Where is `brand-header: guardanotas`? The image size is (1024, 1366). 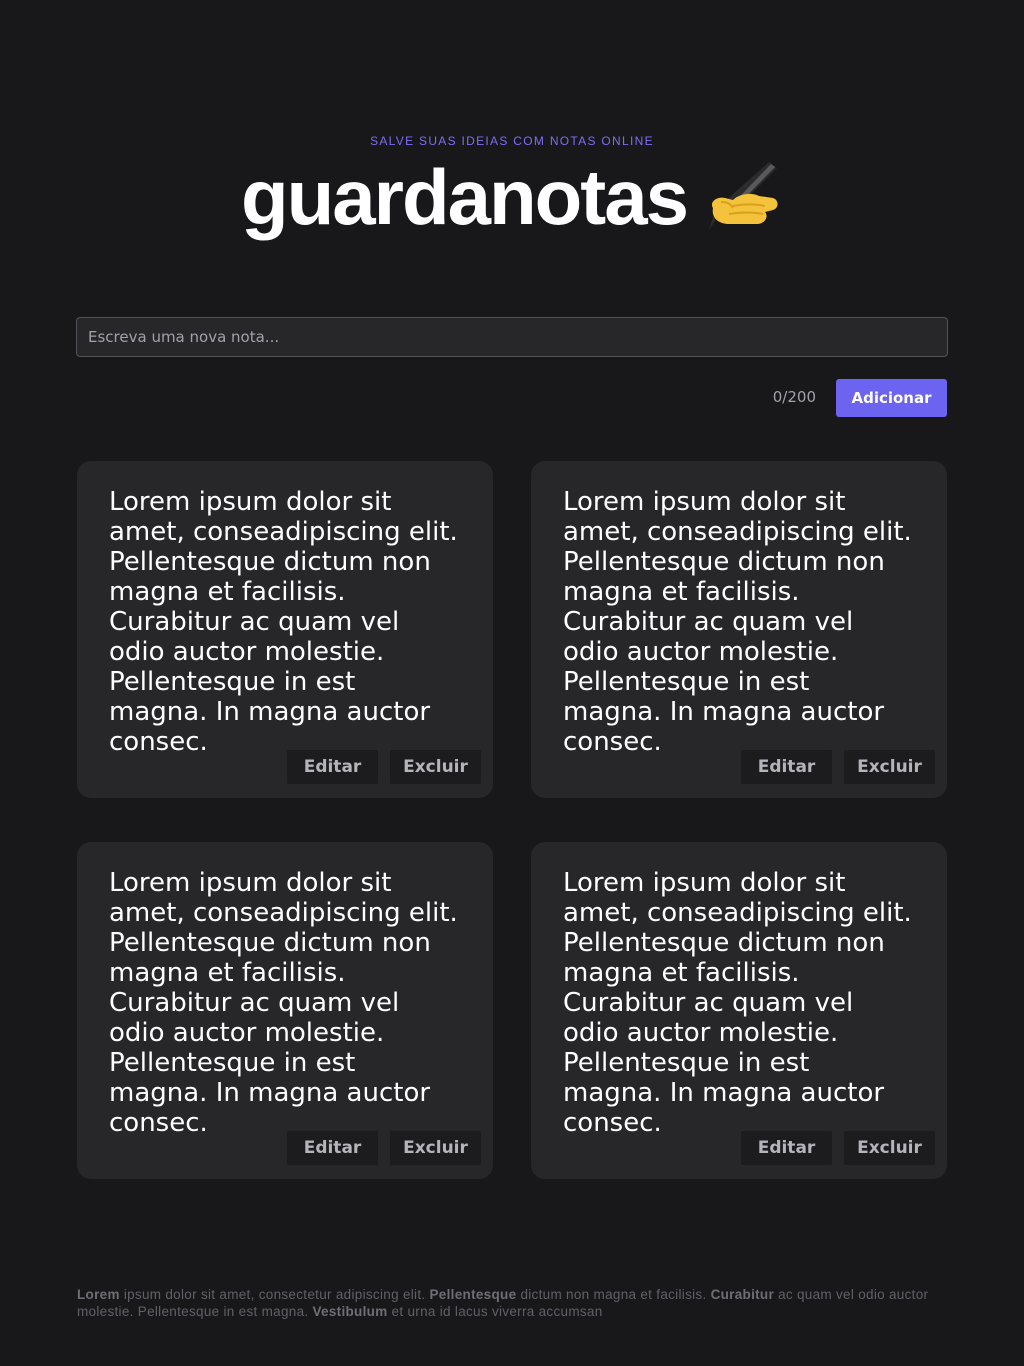
brand-header: guardanotas is located at coordinates (512, 197).